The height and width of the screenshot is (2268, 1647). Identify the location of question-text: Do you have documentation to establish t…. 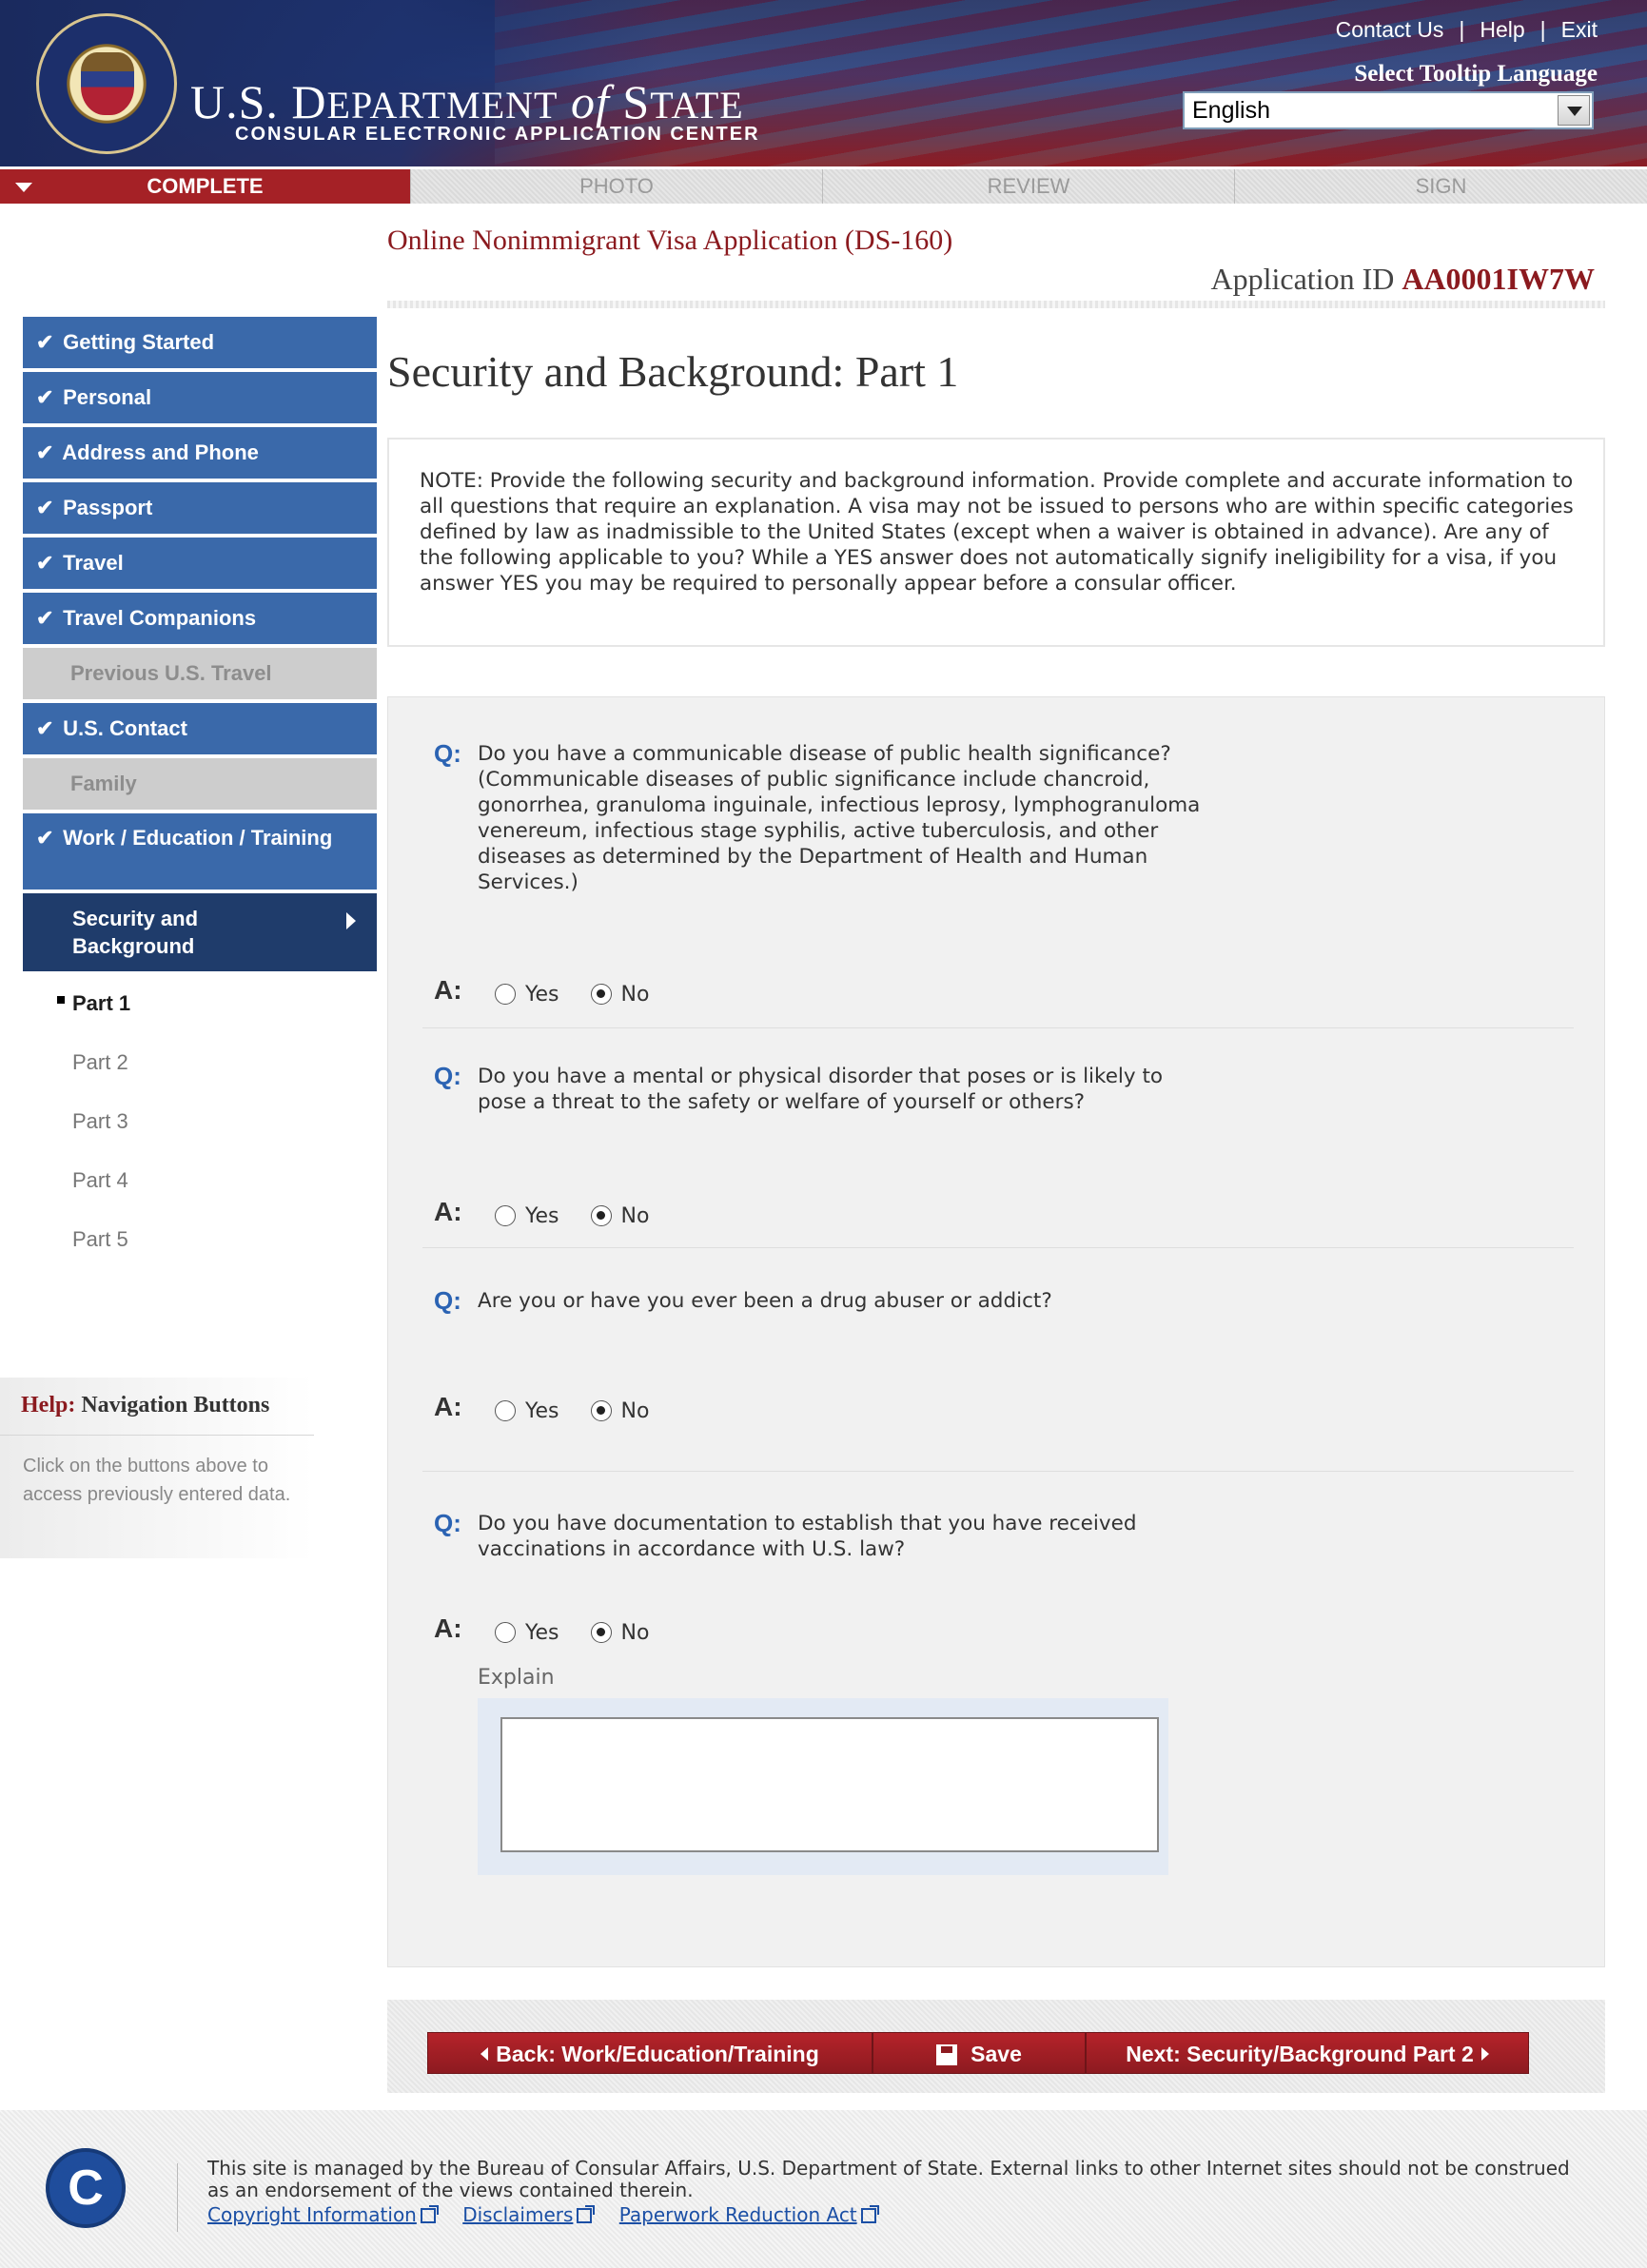
(807, 1536).